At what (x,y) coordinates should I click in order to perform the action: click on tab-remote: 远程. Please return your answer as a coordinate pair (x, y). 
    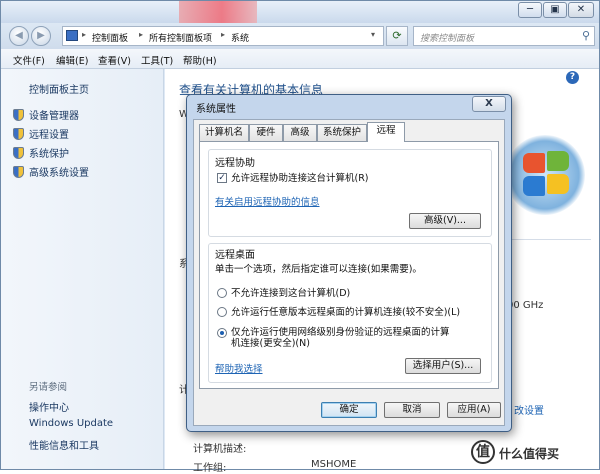
    Looking at the image, I should click on (386, 132).